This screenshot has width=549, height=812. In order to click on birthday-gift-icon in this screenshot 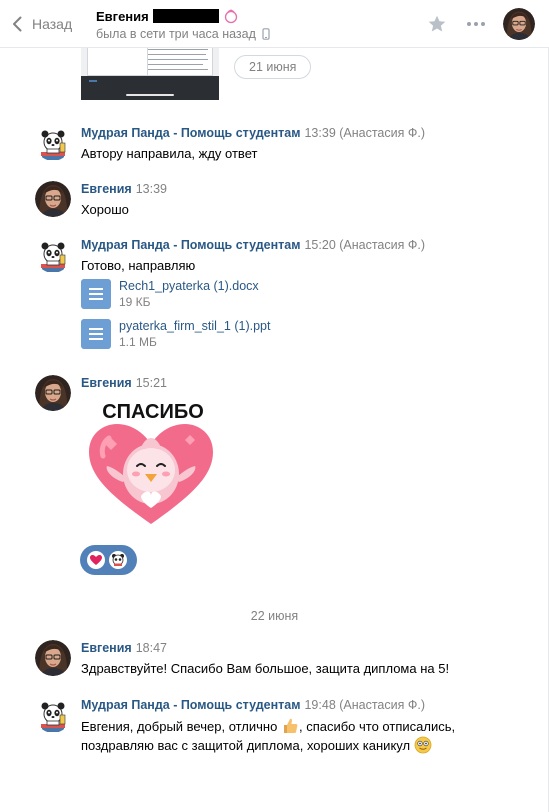, I will do `click(230, 16)`.